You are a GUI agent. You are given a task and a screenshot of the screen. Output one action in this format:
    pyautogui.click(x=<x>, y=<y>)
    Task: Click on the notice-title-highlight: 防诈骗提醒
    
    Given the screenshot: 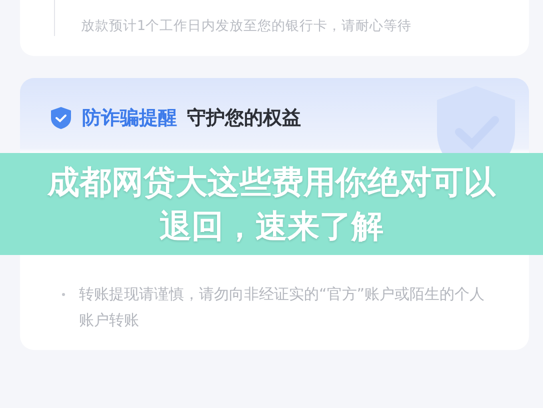 What is the action you would take?
    pyautogui.click(x=129, y=118)
    